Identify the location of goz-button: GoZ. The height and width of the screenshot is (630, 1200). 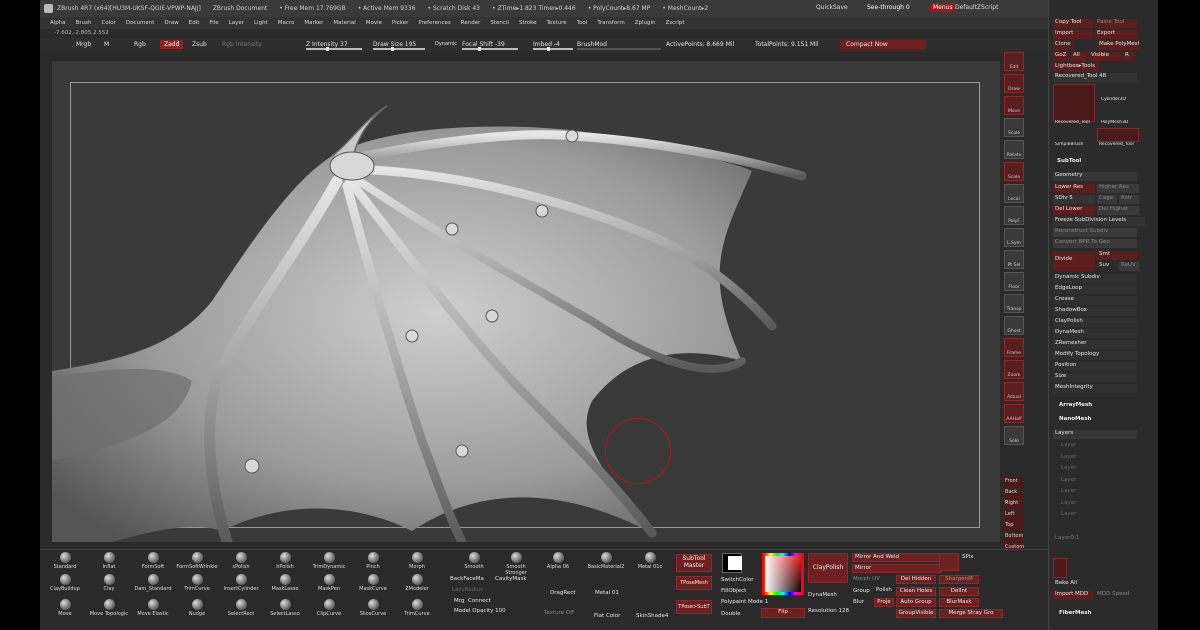
(1061, 56).